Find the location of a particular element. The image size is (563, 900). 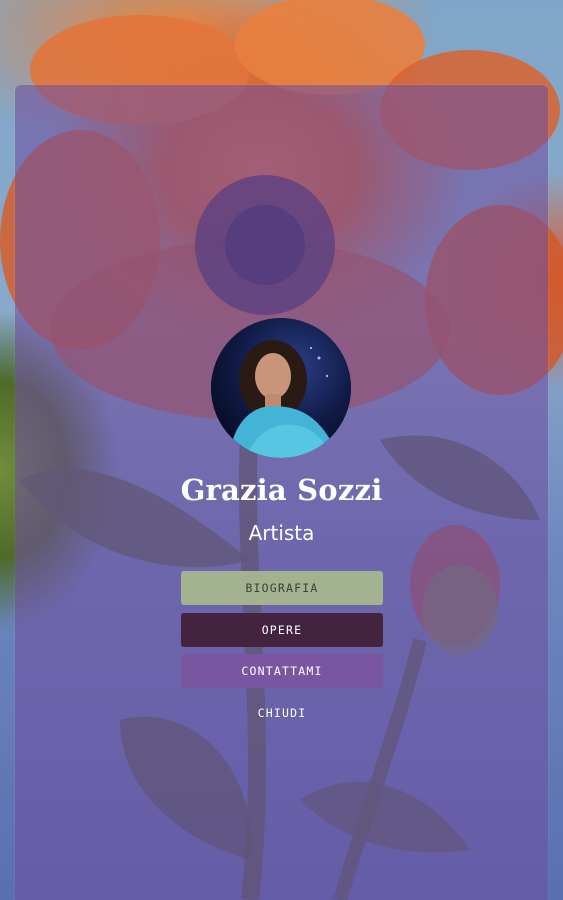

opere-button: OPERE is located at coordinates (282, 630).